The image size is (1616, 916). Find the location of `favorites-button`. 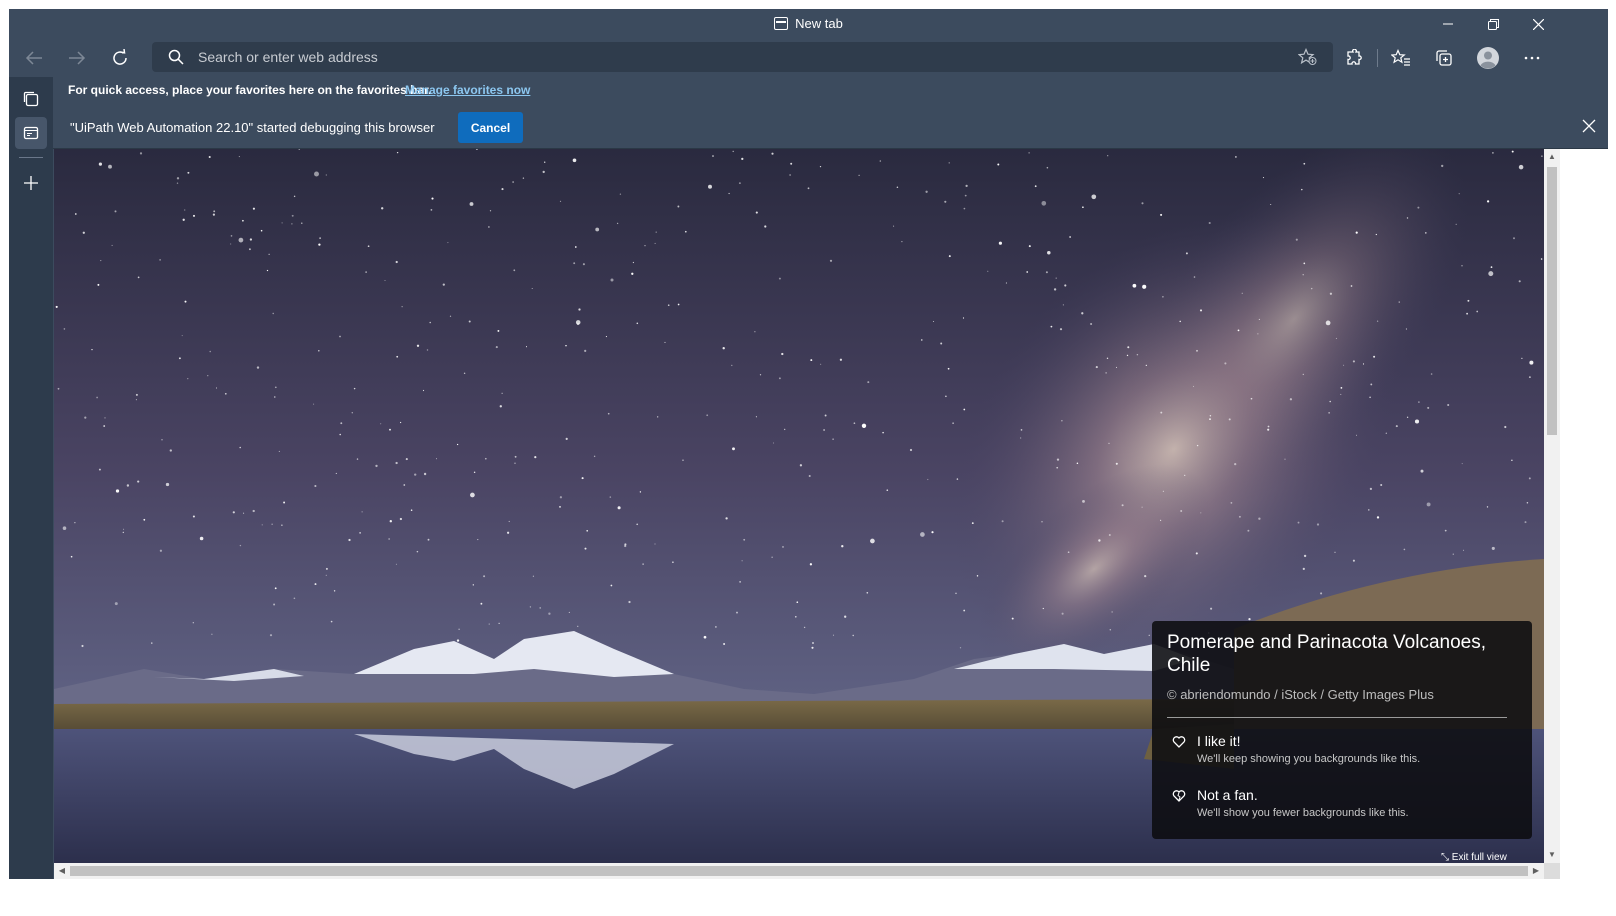

favorites-button is located at coordinates (1401, 58).